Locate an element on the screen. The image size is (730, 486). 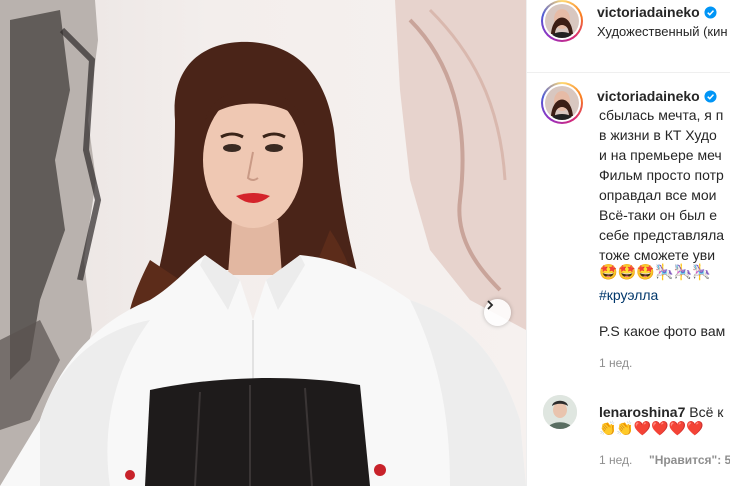
caption-line: оправдал все мои is located at coordinates (658, 195).